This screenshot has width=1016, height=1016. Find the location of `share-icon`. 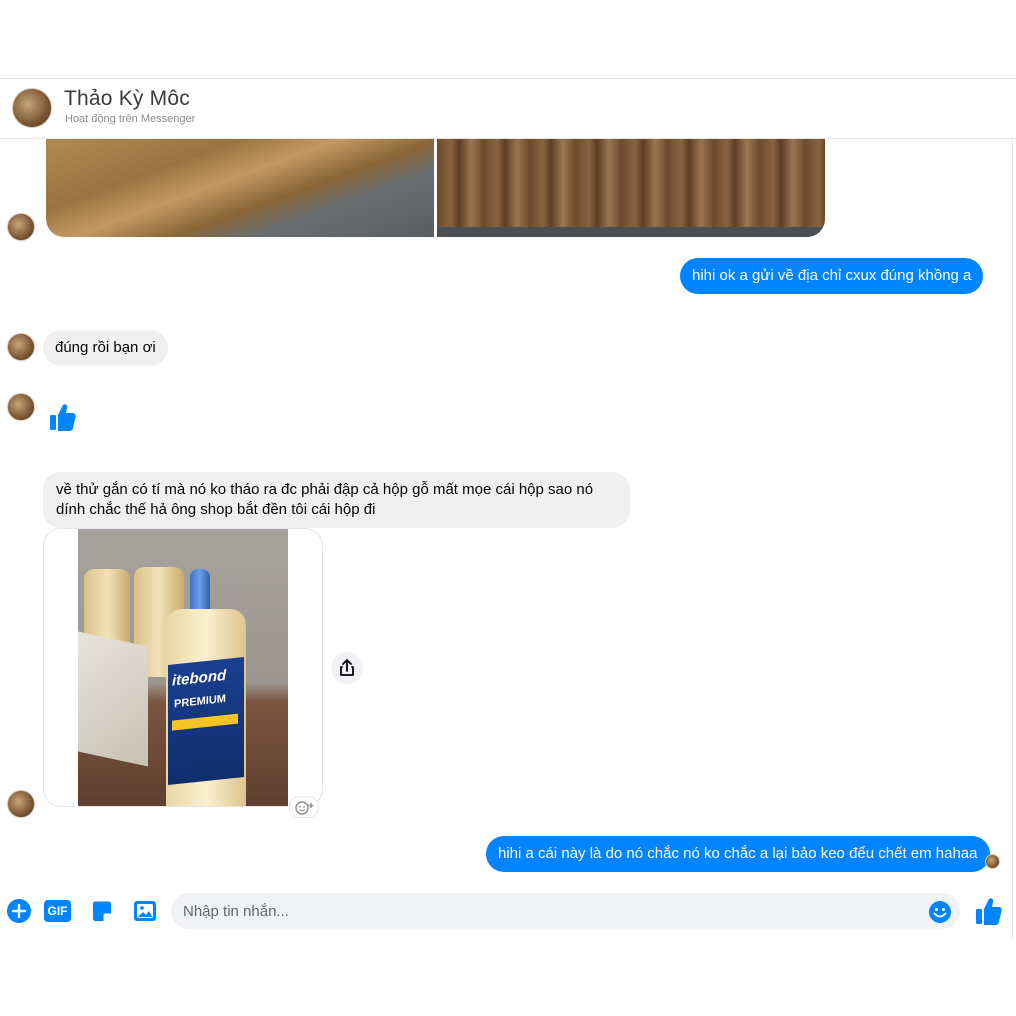

share-icon is located at coordinates (347, 667).